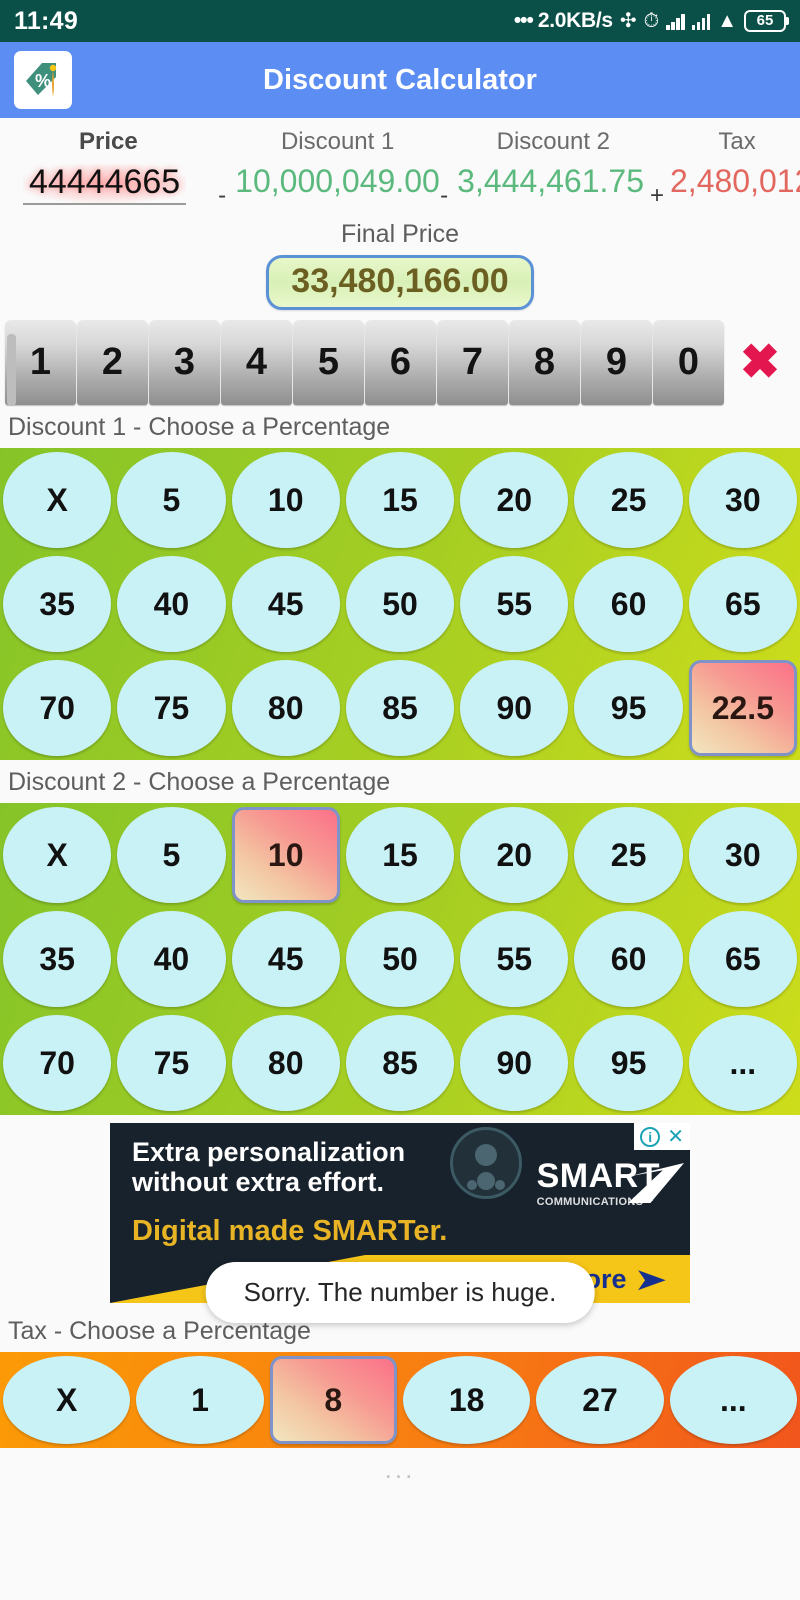 Image resolution: width=800 pixels, height=1600 pixels. Describe the element at coordinates (400, 80) in the screenshot. I see `app-bar: % Discount Calculator` at that location.